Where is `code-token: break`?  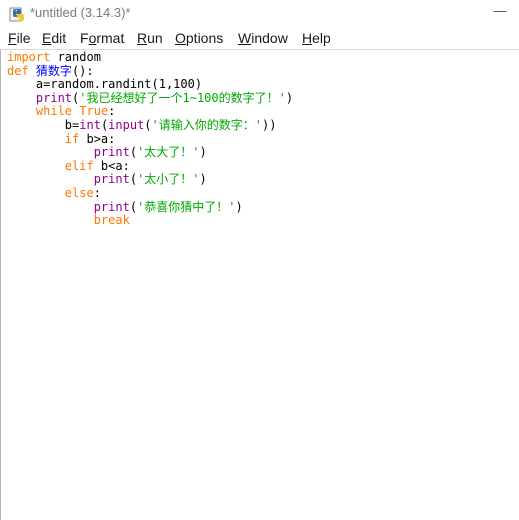
code-token: break is located at coordinates (111, 220).